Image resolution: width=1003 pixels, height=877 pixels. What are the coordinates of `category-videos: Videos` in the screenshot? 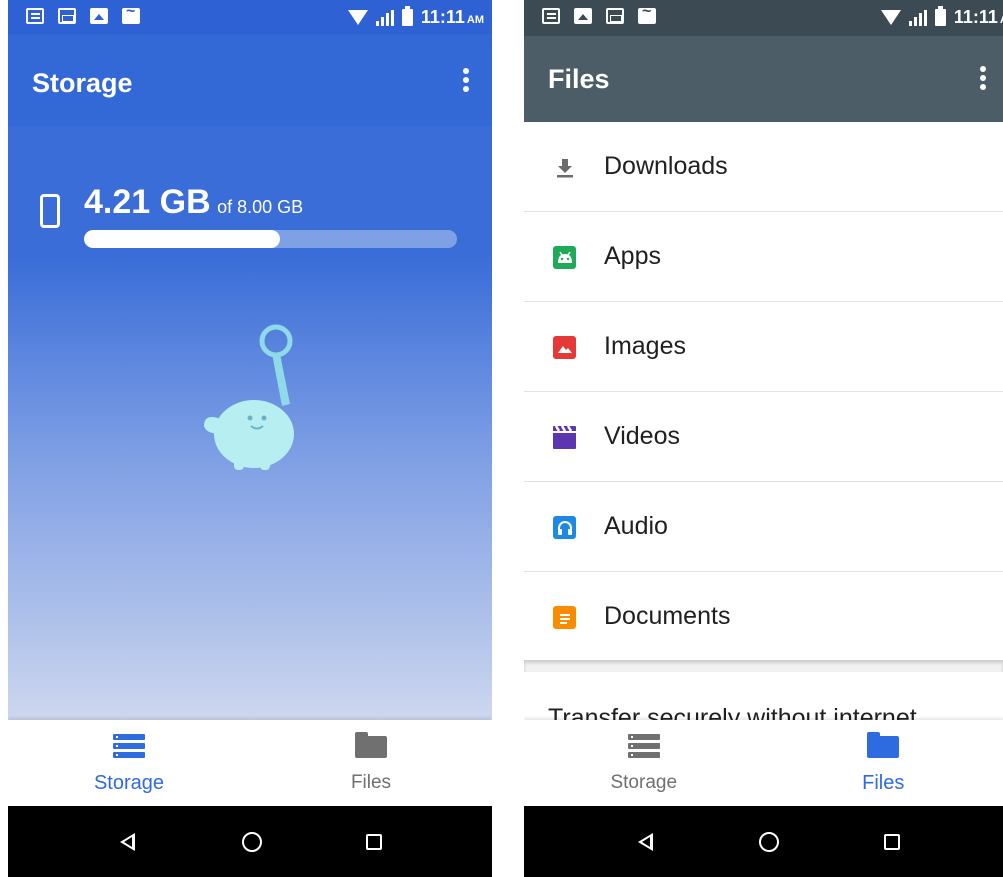 It's located at (763, 437).